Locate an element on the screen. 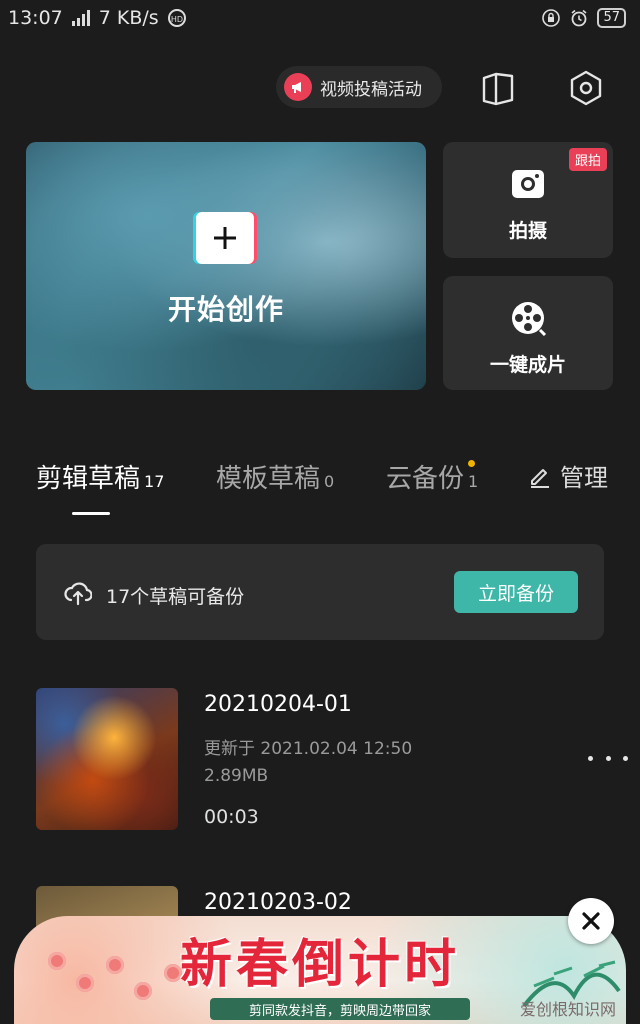  draft-tabs: 剪辑草稿 17 模板草稿 0 云备份 1 管理 is located at coordinates (326, 488).